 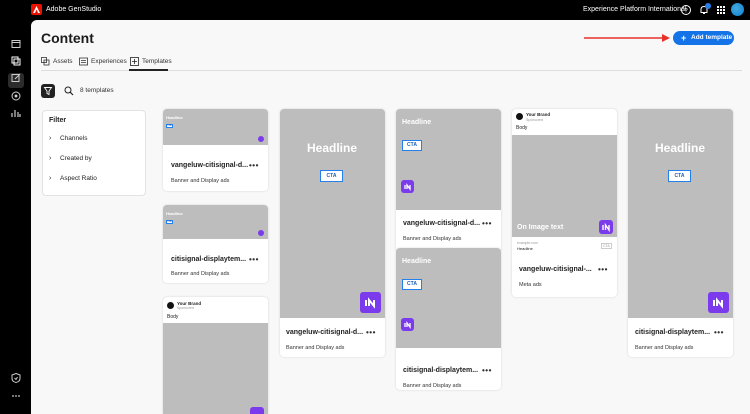 I want to click on filter-icon, so click(x=48, y=91).